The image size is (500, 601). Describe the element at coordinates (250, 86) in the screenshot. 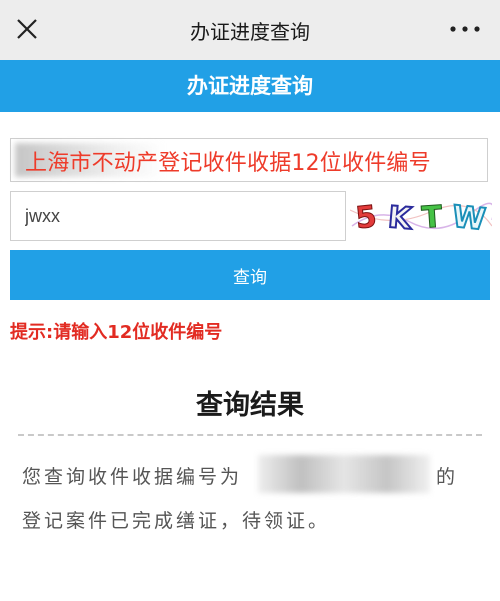

I see `page-header: 办证进度查询` at that location.